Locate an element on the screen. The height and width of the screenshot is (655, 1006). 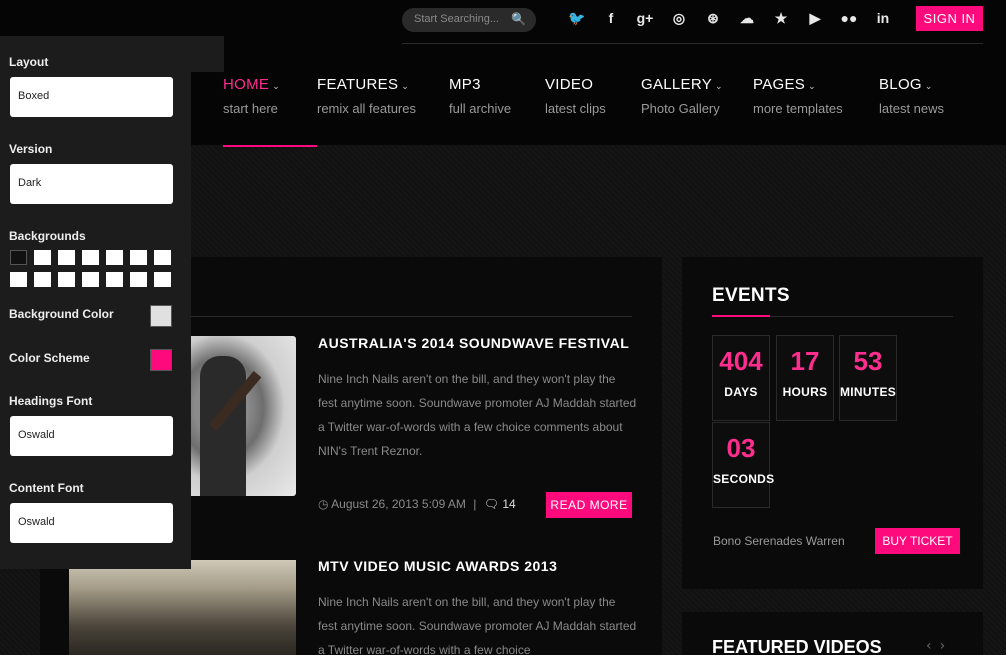
background-swatches is located at coordinates (90, 268).